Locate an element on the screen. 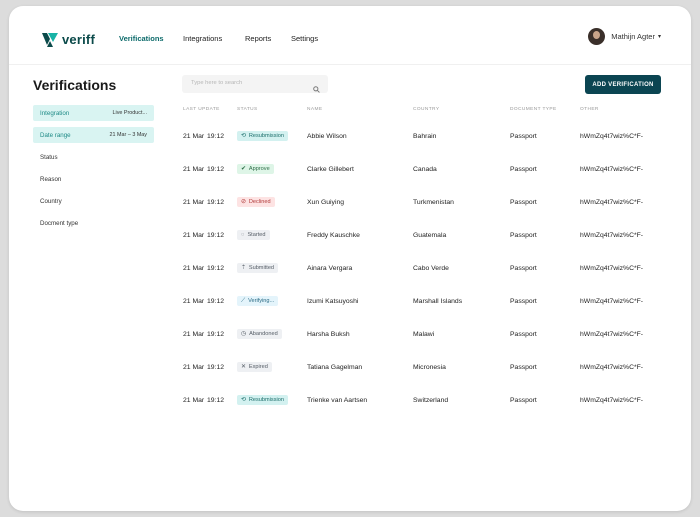  cell-name: Clarke Gillebert is located at coordinates (330, 169).